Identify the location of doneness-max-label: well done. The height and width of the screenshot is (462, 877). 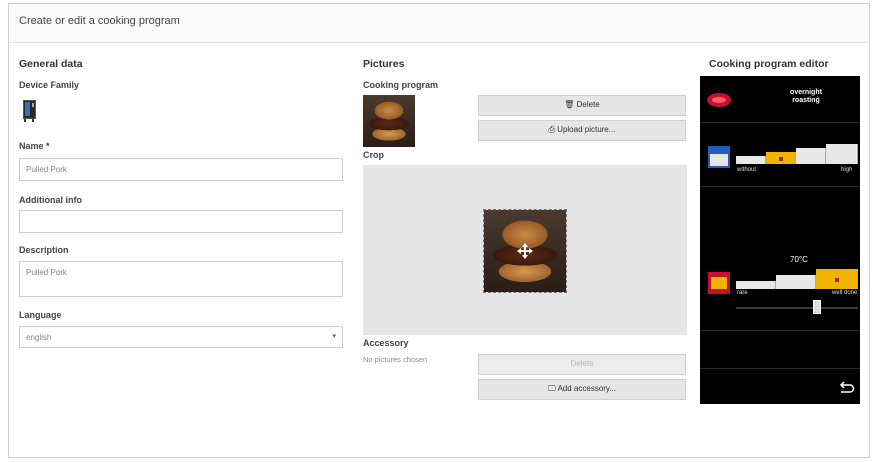
(845, 293).